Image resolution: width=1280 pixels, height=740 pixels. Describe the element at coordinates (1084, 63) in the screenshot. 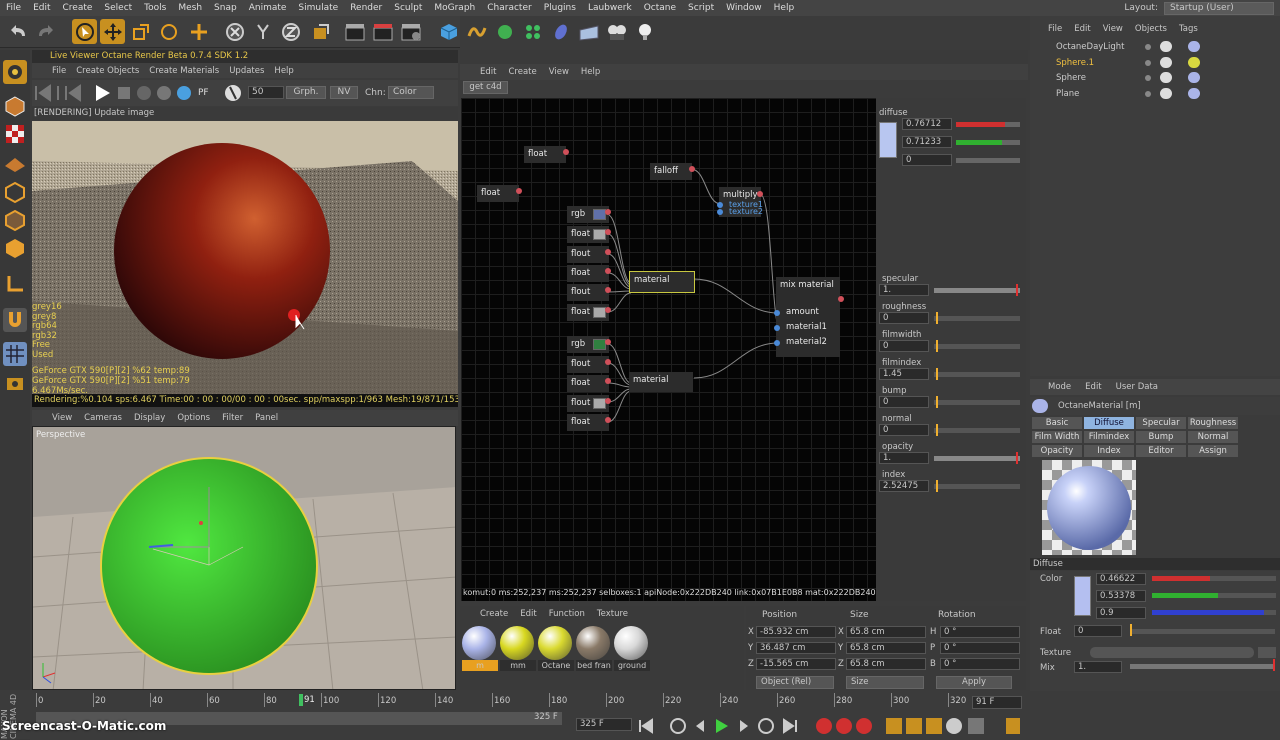

I see `object-row: Sphere.1` at that location.